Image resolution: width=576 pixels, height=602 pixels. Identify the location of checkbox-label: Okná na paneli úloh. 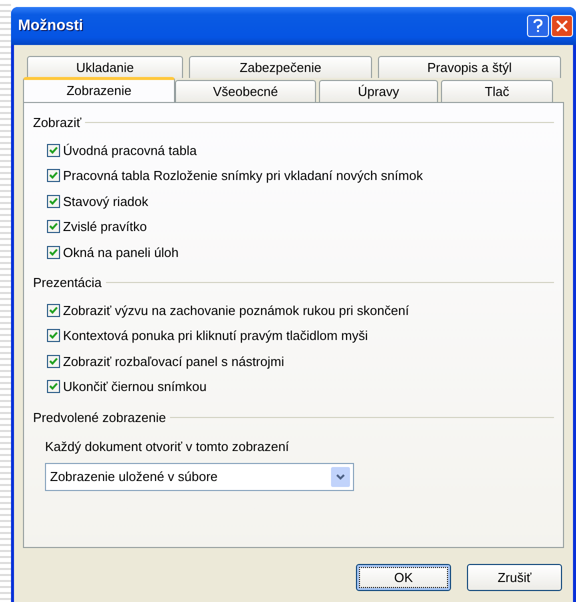
(121, 253).